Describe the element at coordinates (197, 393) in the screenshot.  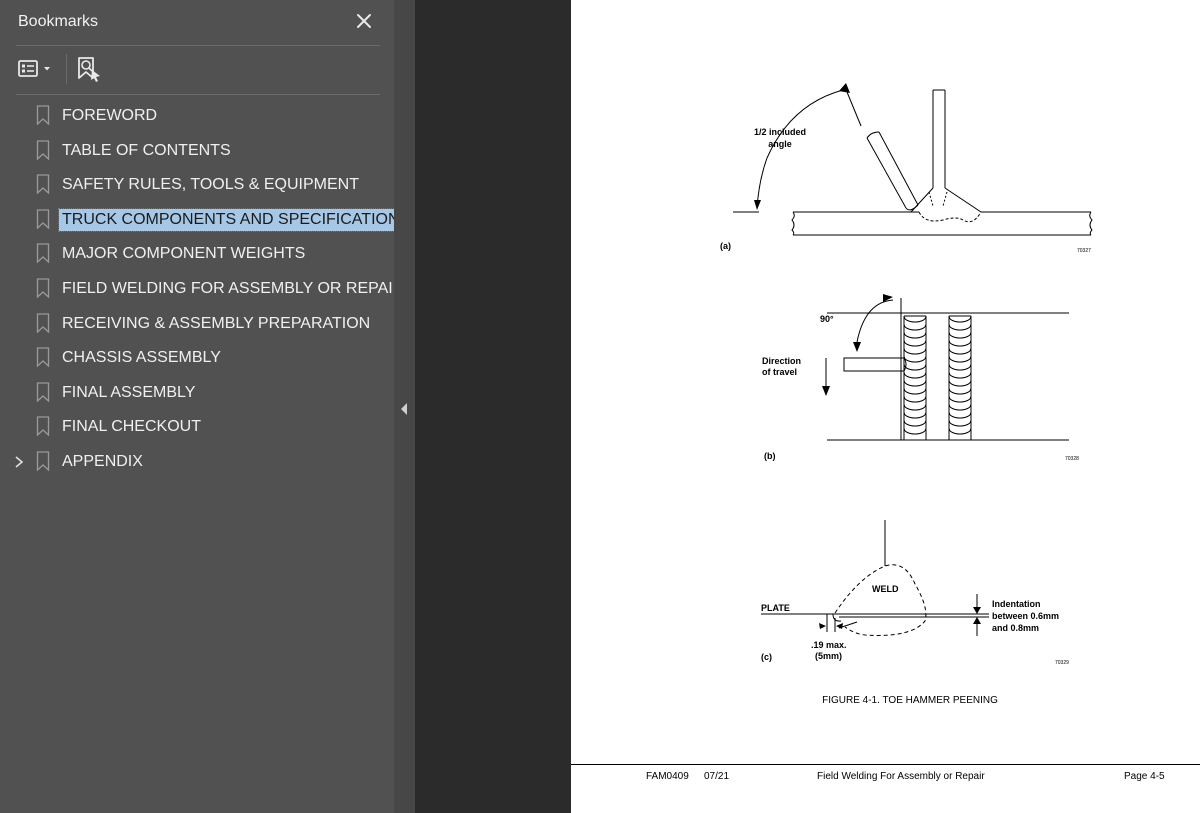
I see `bookmark-item-final-assembly: FINAL ASSEMBLY` at that location.